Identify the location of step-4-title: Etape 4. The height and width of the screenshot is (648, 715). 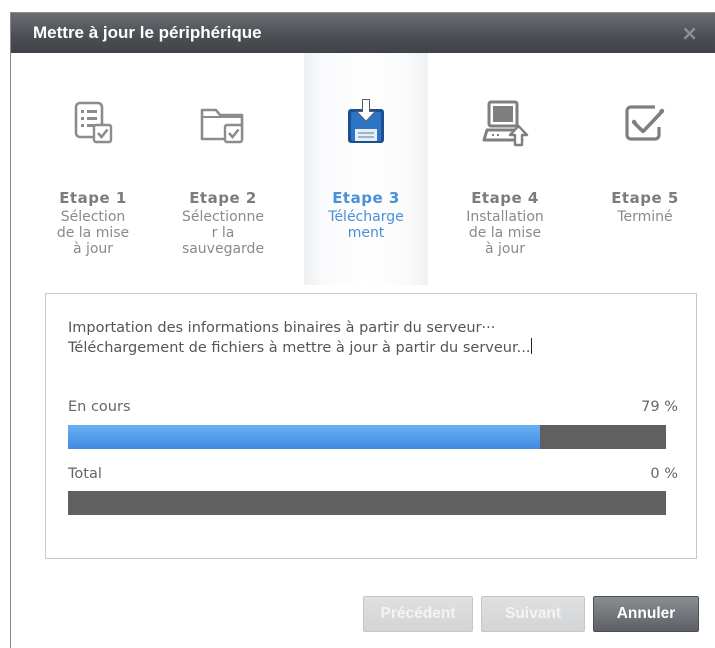
(505, 198).